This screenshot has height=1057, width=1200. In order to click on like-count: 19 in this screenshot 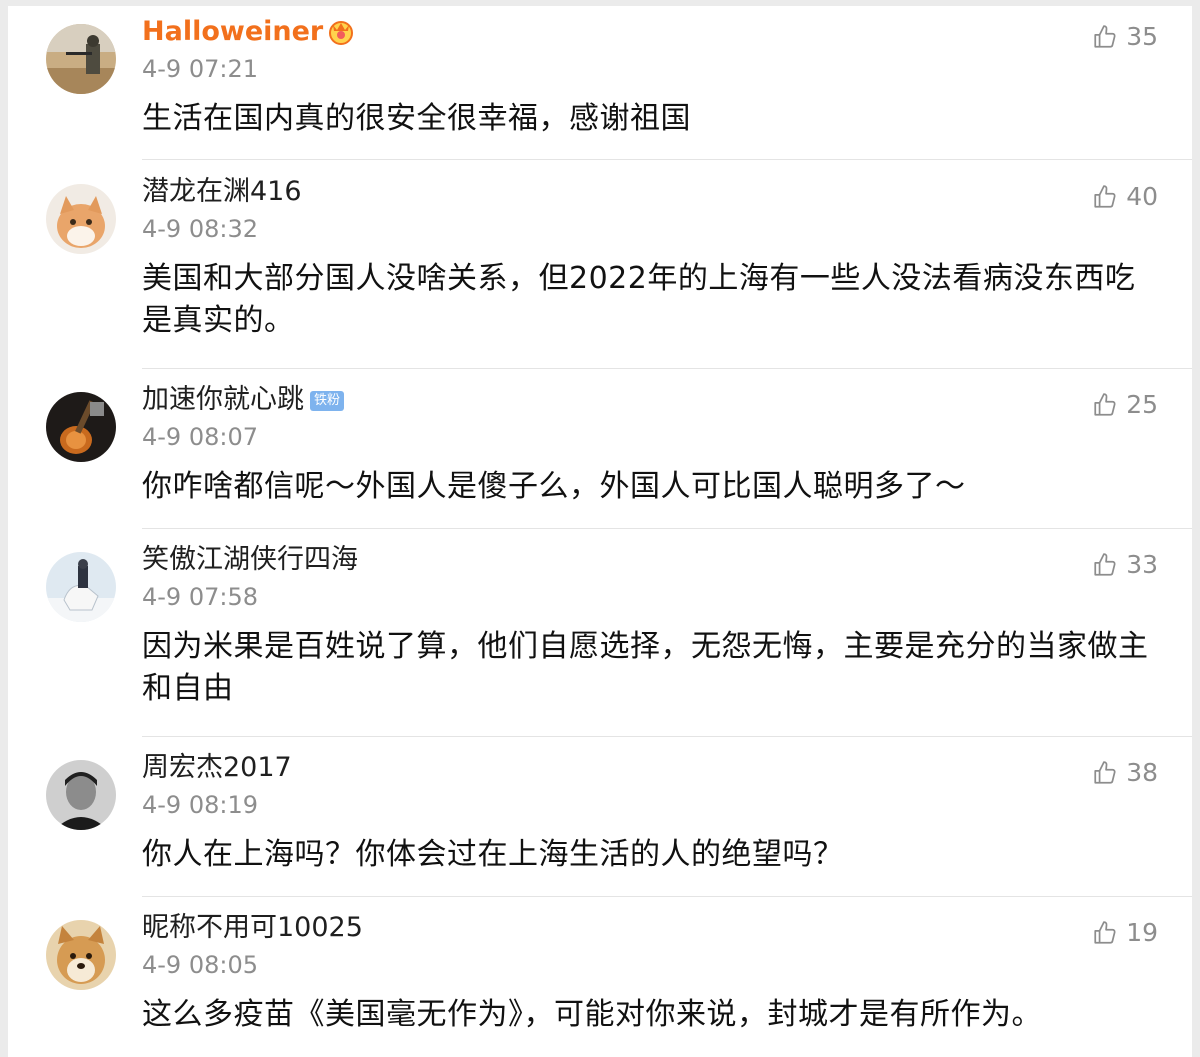, I will do `click(1142, 932)`.